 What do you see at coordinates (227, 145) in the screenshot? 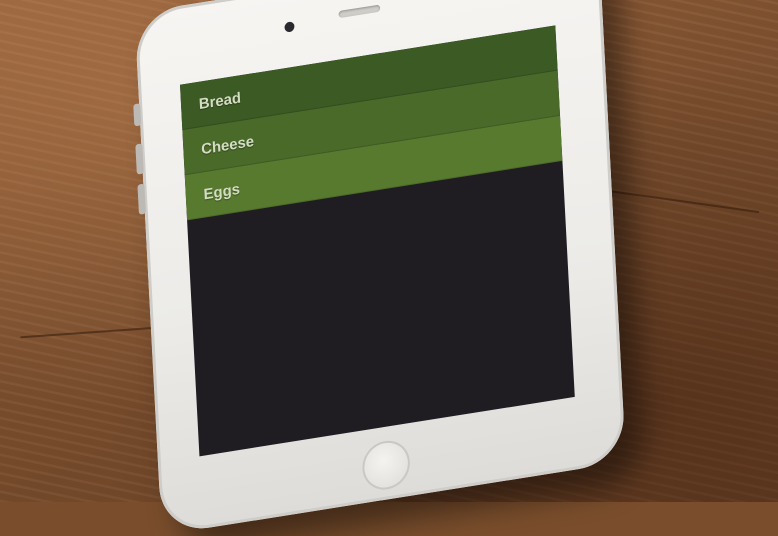
I see `list-item-label: Cheese` at bounding box center [227, 145].